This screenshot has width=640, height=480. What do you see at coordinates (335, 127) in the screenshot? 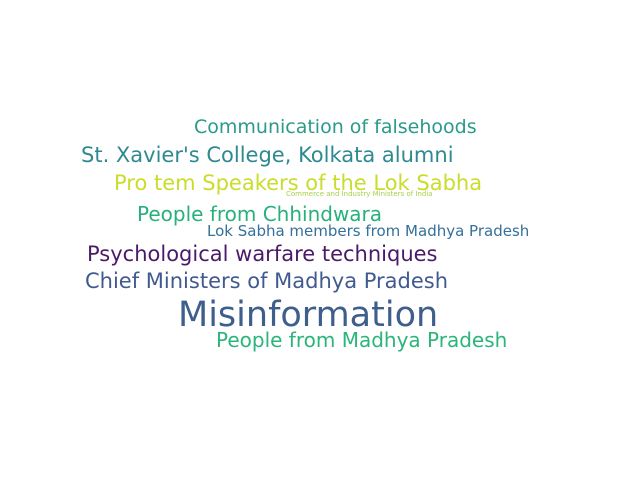
I see `word-communication-of-falsehoods: Communication of falsehoods` at bounding box center [335, 127].